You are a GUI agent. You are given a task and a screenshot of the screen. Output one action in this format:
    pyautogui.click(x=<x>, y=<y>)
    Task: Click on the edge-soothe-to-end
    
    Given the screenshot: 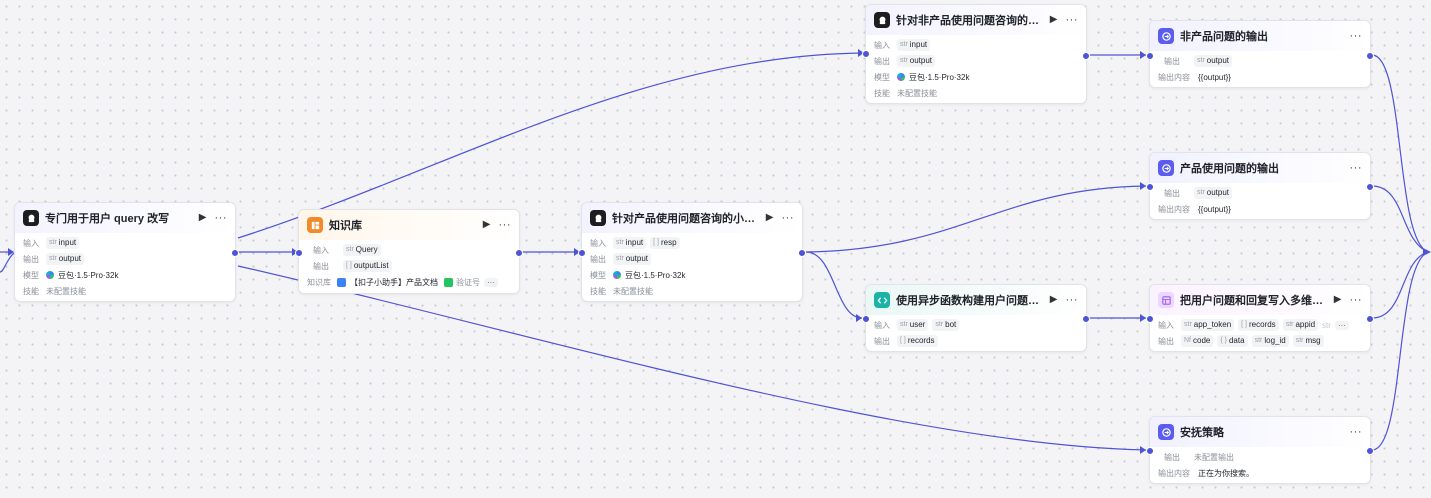 What is the action you would take?
    pyautogui.click(x=1400, y=351)
    